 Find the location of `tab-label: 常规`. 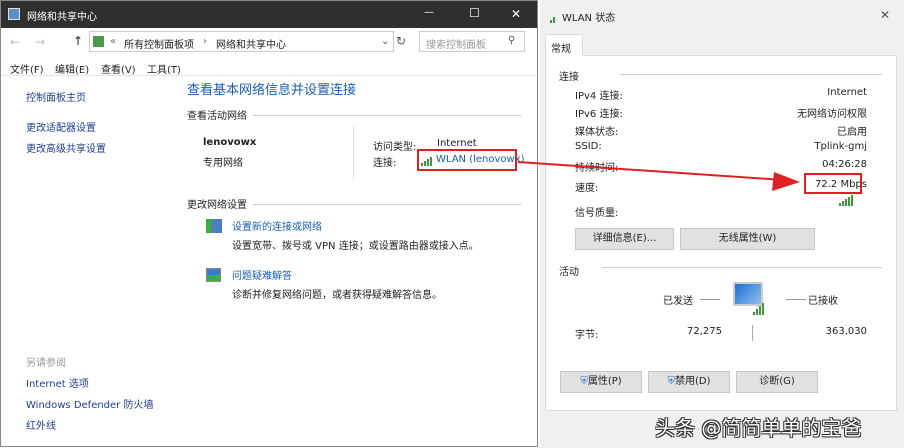

tab-label: 常规 is located at coordinates (561, 49).